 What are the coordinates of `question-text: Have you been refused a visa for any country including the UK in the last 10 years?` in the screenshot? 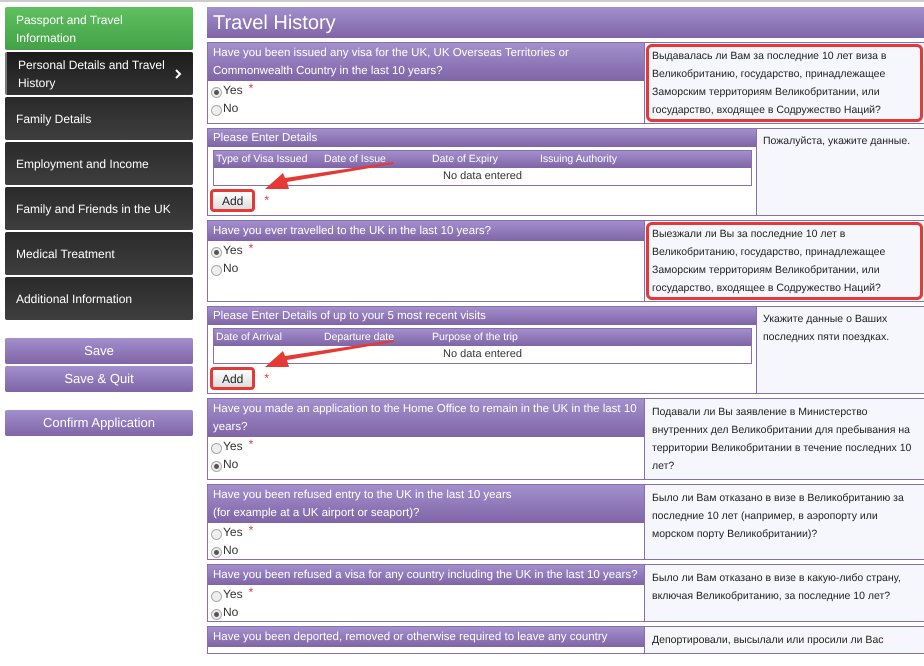 It's located at (426, 575).